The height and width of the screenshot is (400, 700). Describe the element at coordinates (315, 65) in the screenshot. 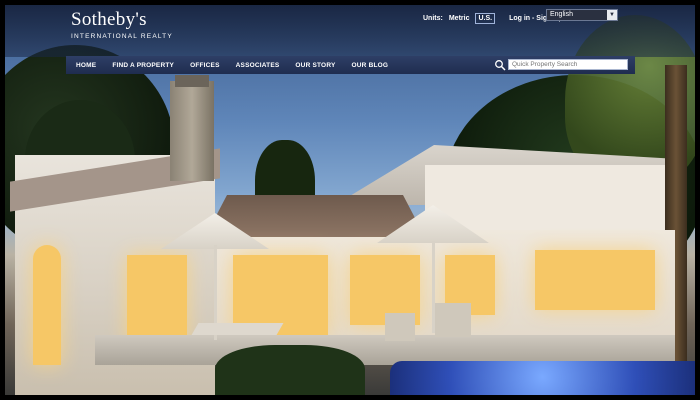

I see `nav-our-story: OUR STORY` at that location.